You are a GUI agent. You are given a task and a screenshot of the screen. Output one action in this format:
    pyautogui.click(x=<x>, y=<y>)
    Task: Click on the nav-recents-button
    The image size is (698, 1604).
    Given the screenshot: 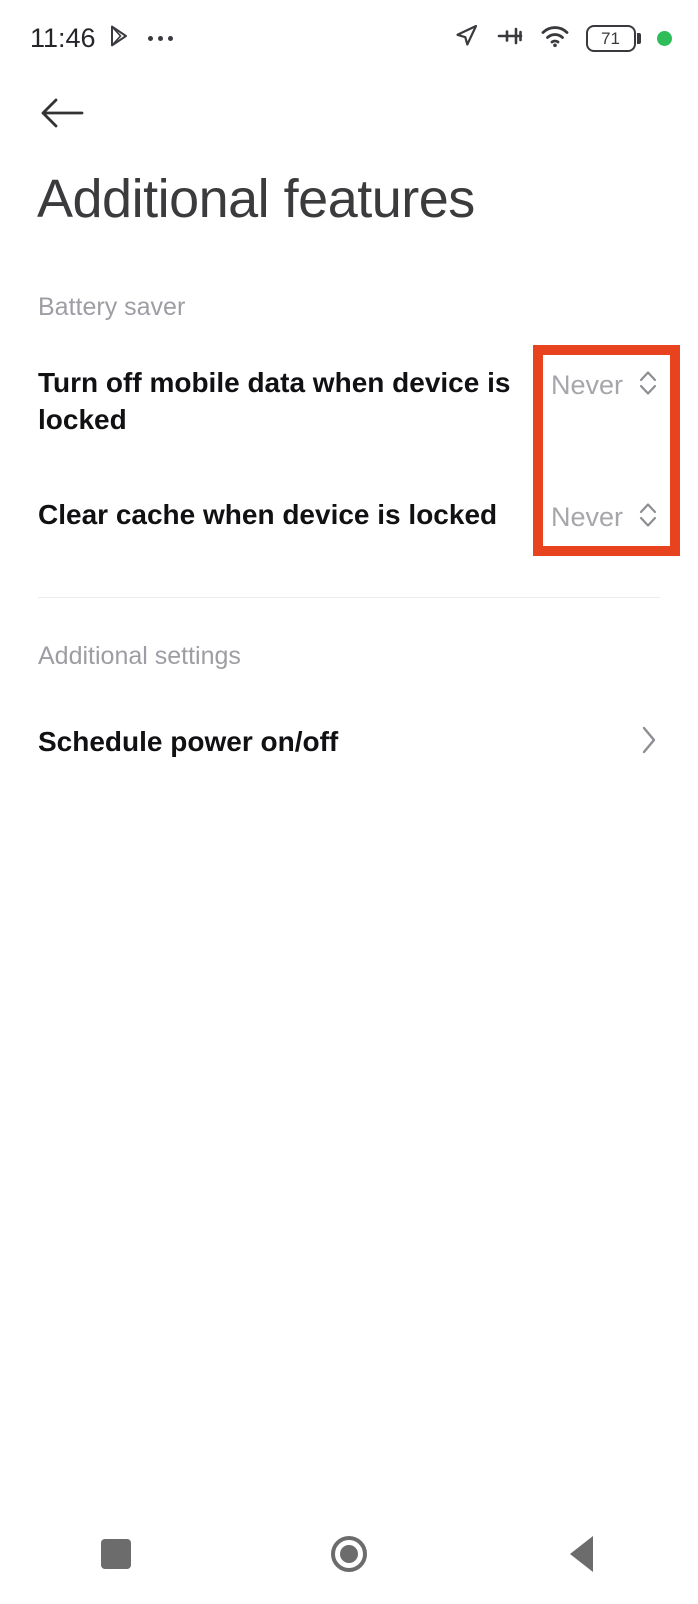 What is the action you would take?
    pyautogui.click(x=116, y=1554)
    